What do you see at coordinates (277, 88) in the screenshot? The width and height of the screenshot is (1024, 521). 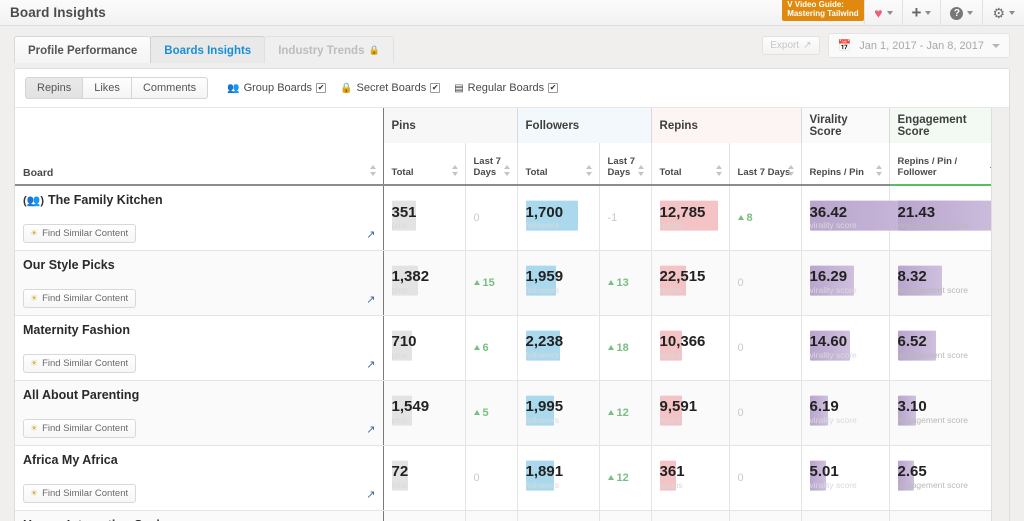 I see `filter-group-boards: 👥 Group Boards ✔` at bounding box center [277, 88].